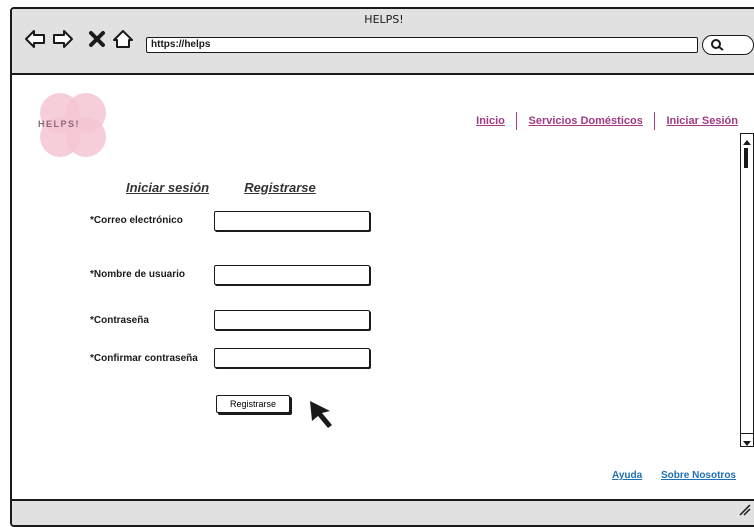 The height and width of the screenshot is (527, 754). What do you see at coordinates (698, 475) in the screenshot?
I see `footer-link-sobre-nosotros: Sobre Nosotros` at bounding box center [698, 475].